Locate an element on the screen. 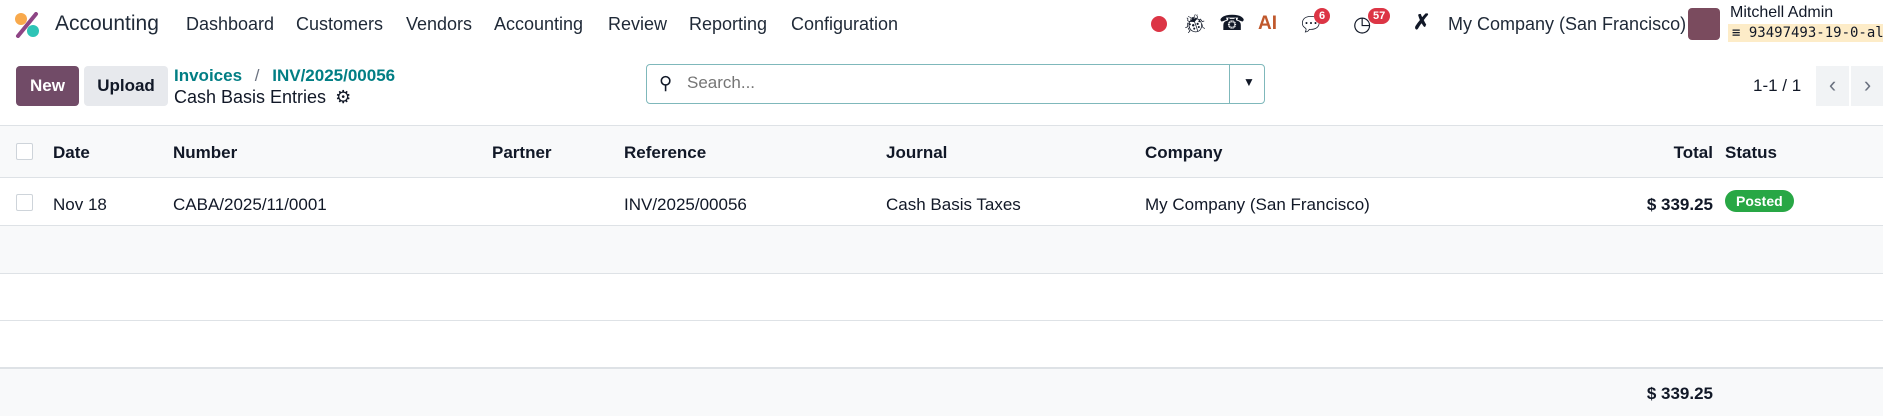 The height and width of the screenshot is (416, 1883). page-title: Cash Basis Entries is located at coordinates (250, 97).